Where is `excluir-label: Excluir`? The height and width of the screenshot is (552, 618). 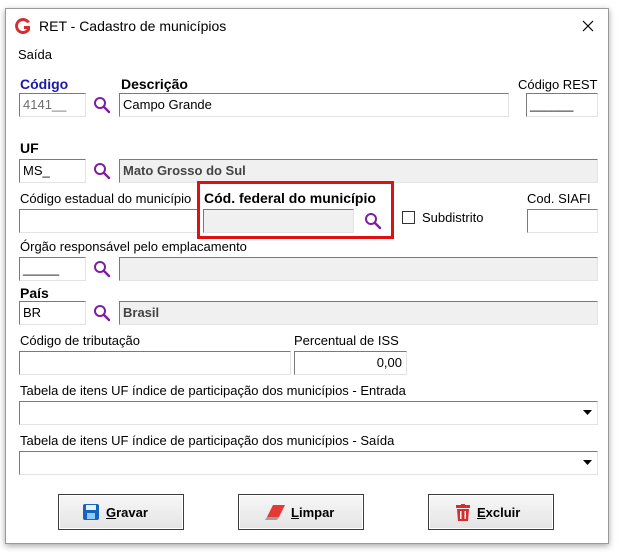
excluir-label: Excluir is located at coordinates (499, 512).